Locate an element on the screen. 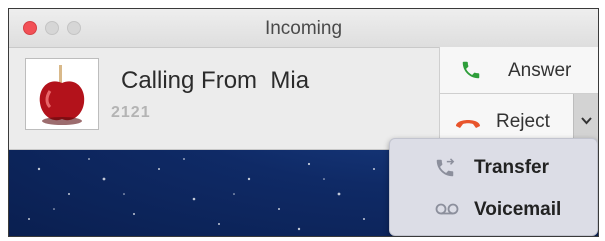 The width and height of the screenshot is (605, 241). menu-item-voicemail: Voicemail is located at coordinates (494, 209).